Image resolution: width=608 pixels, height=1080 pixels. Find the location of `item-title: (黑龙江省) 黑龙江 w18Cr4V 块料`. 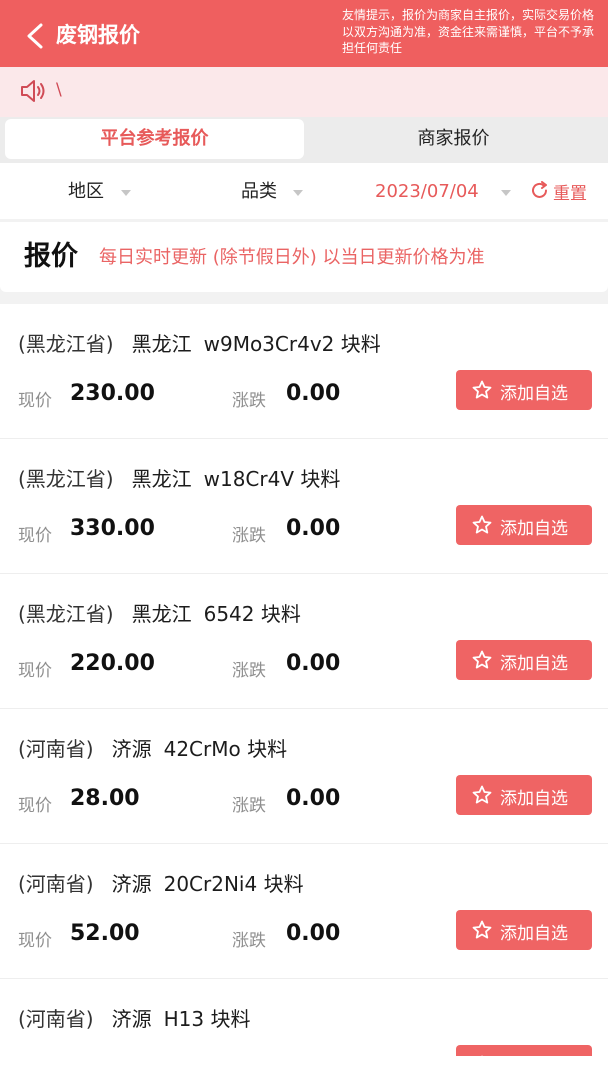

item-title: (黑龙江省) 黑龙江 w18Cr4V 块料 is located at coordinates (179, 479).